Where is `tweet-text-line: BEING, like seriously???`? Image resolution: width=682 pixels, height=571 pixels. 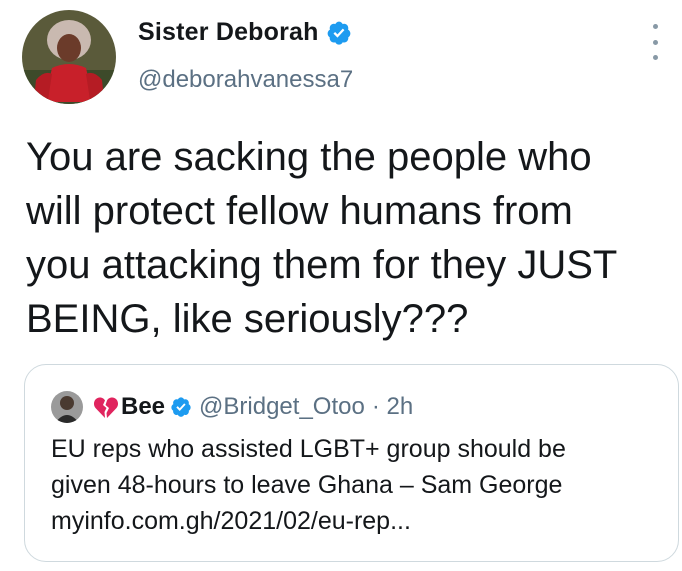
tweet-text-line: BEING, like seriously??? is located at coordinates (247, 319).